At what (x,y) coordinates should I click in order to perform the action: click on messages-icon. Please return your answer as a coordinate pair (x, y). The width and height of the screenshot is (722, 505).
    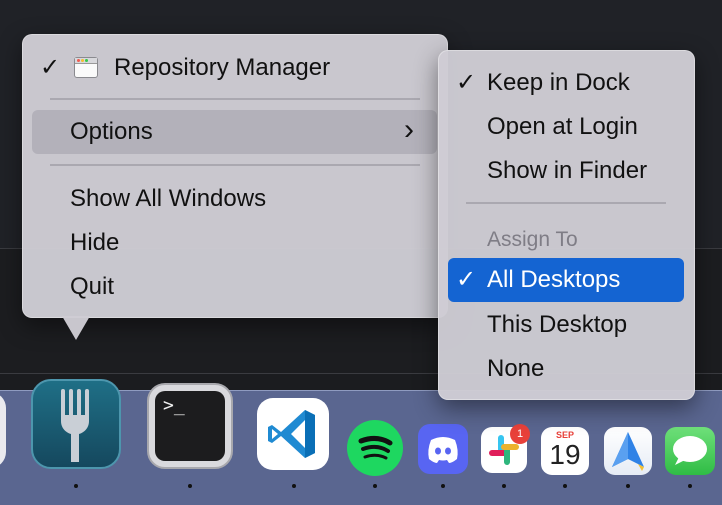
    Looking at the image, I should click on (690, 451).